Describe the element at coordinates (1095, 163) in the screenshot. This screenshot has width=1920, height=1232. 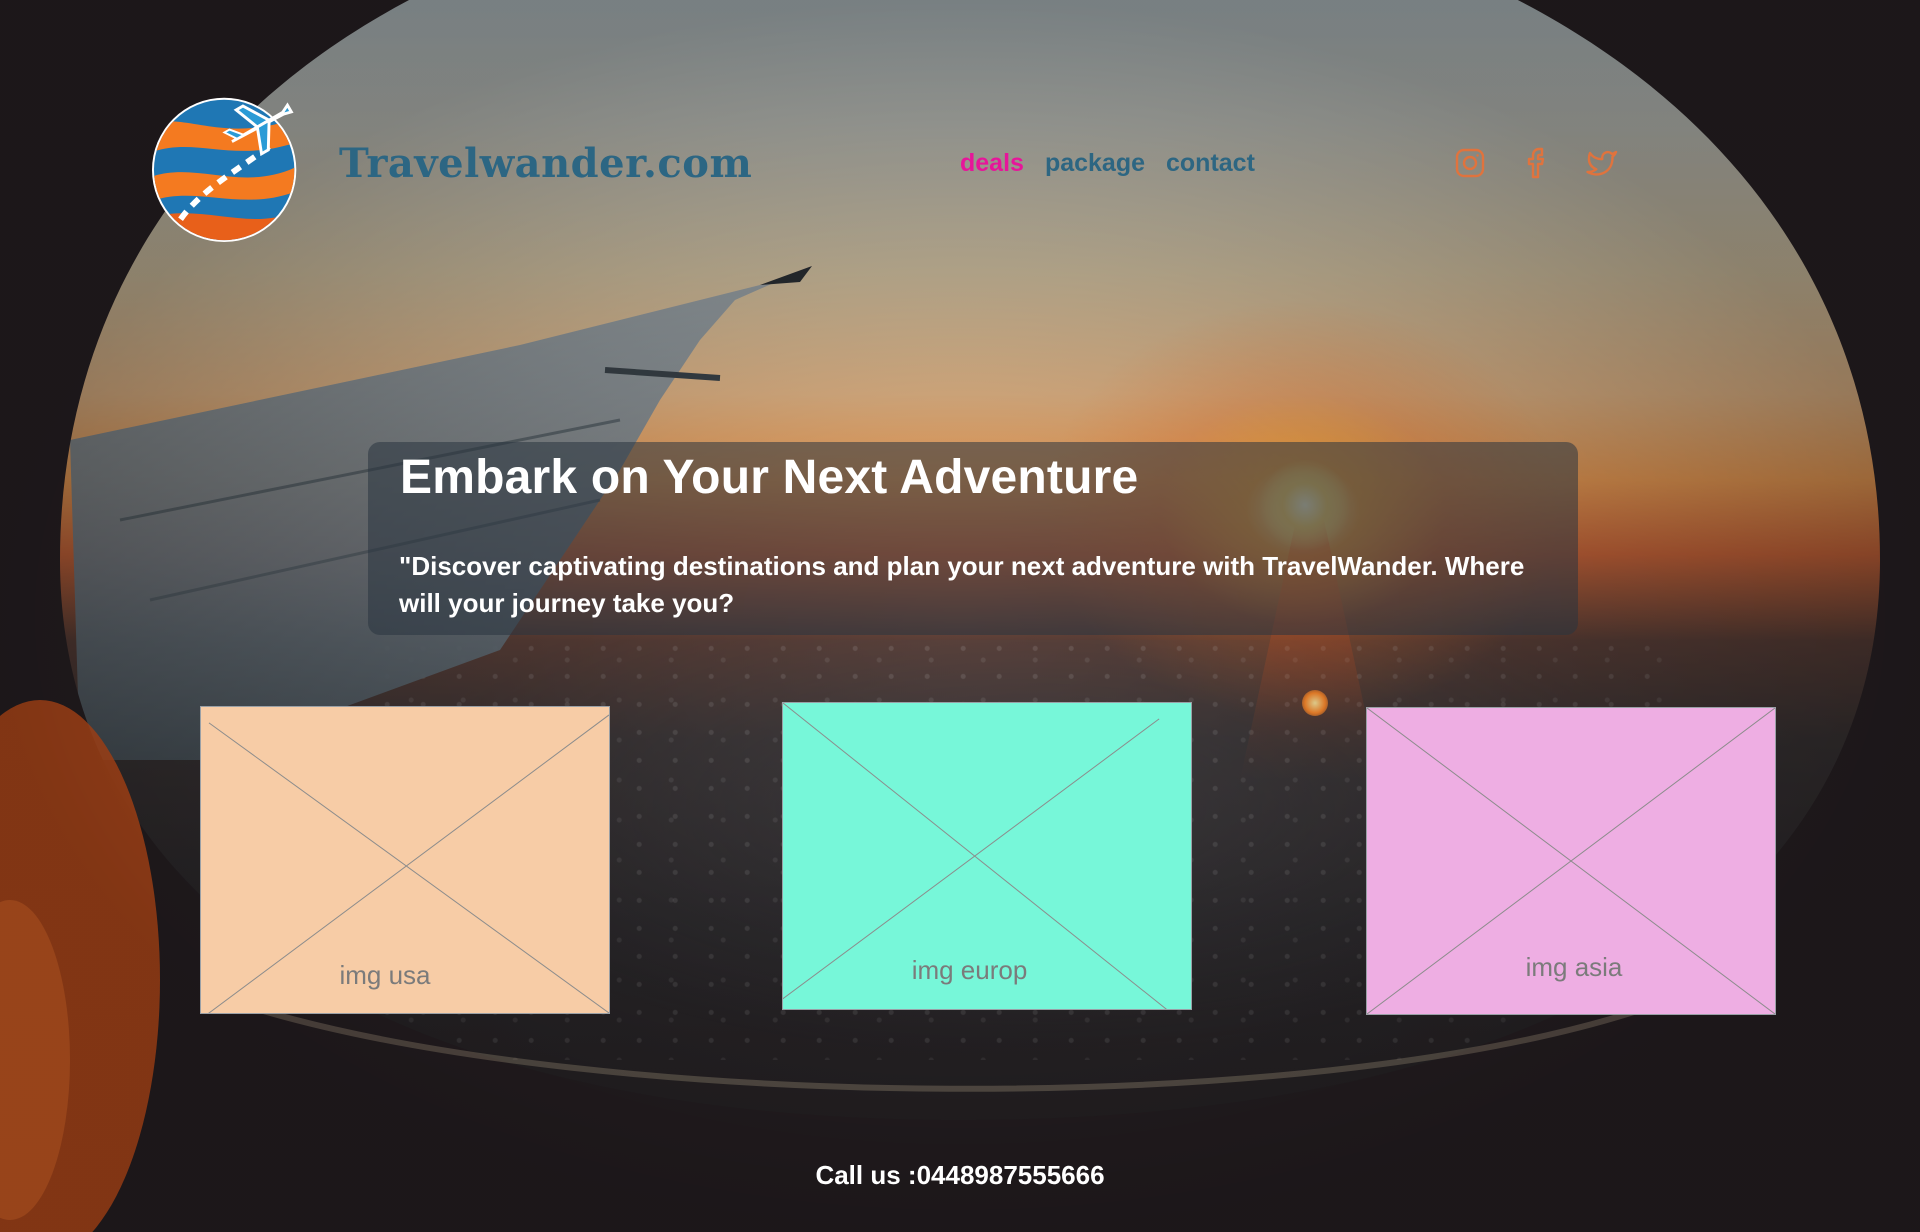
I see `nav-item-package: package` at that location.